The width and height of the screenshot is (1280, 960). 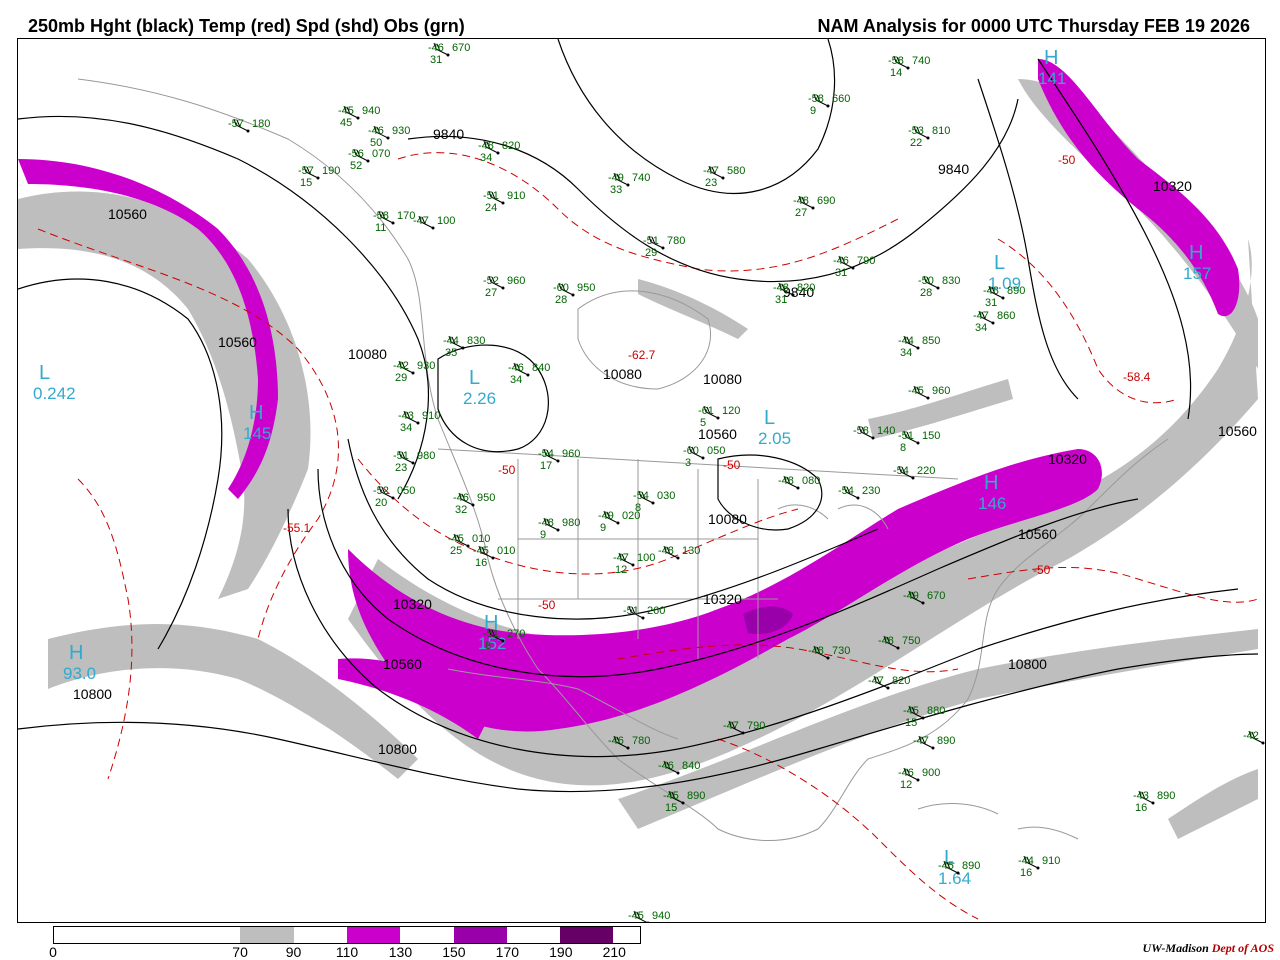 What do you see at coordinates (400, 952) in the screenshot?
I see `legend-label: 130` at bounding box center [400, 952].